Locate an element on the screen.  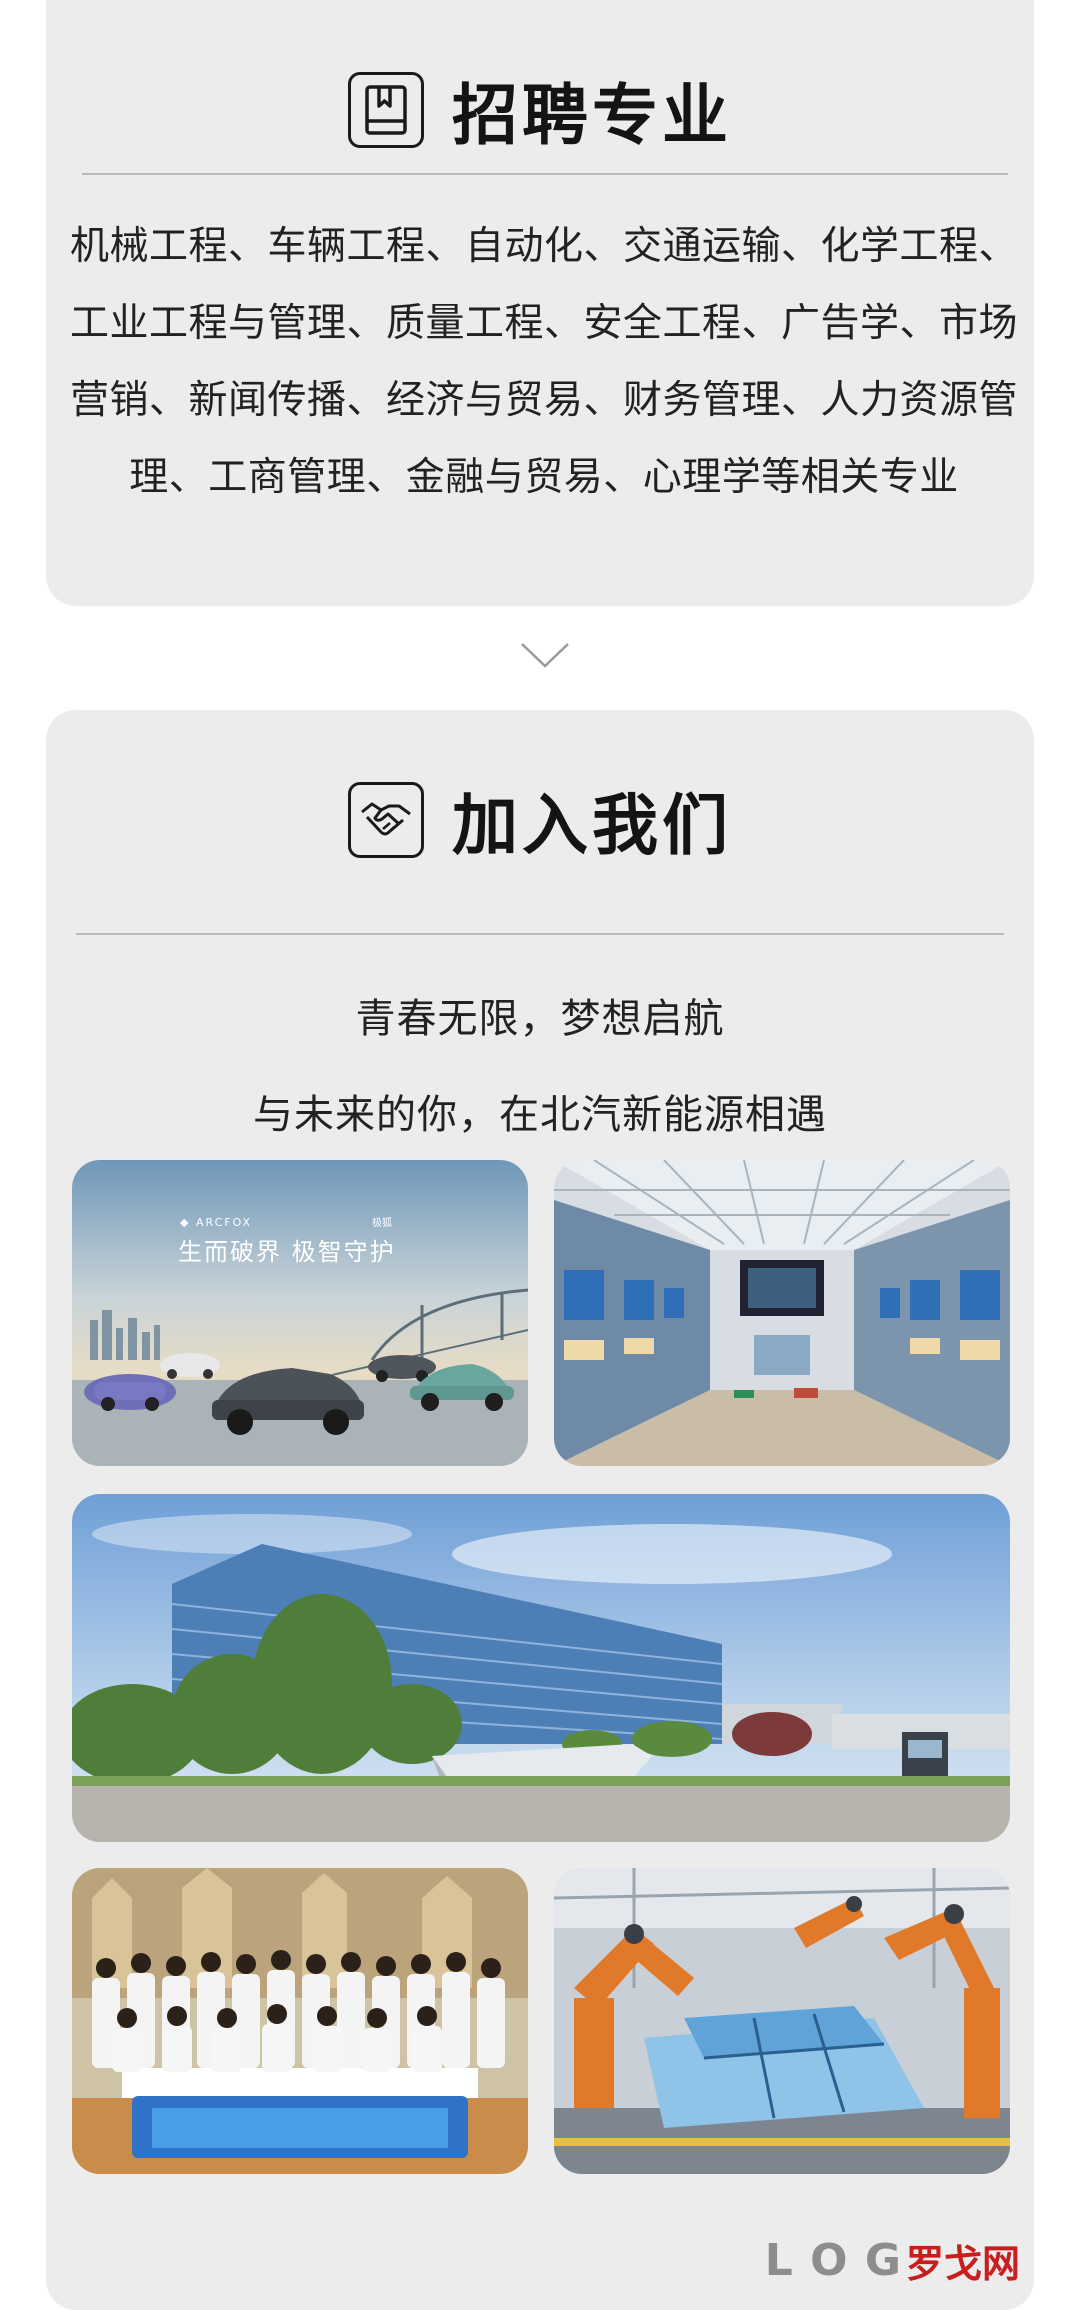
join-divider is located at coordinates (540, 934).